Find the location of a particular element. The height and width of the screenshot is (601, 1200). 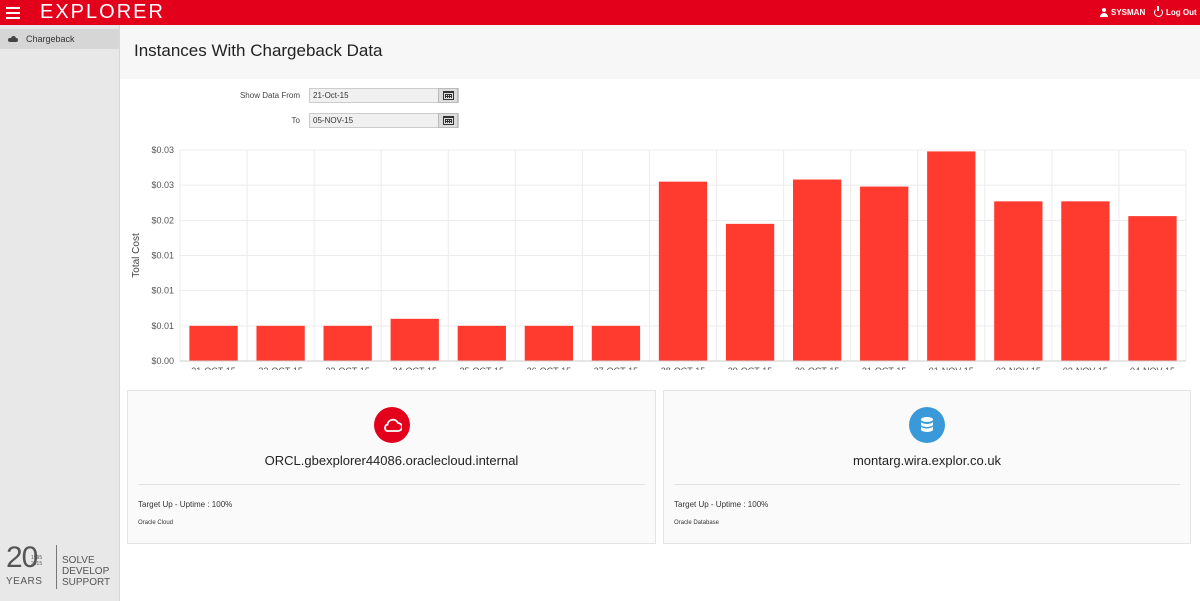

x-tick-label: 26-OCT-15 is located at coordinates (549, 368).